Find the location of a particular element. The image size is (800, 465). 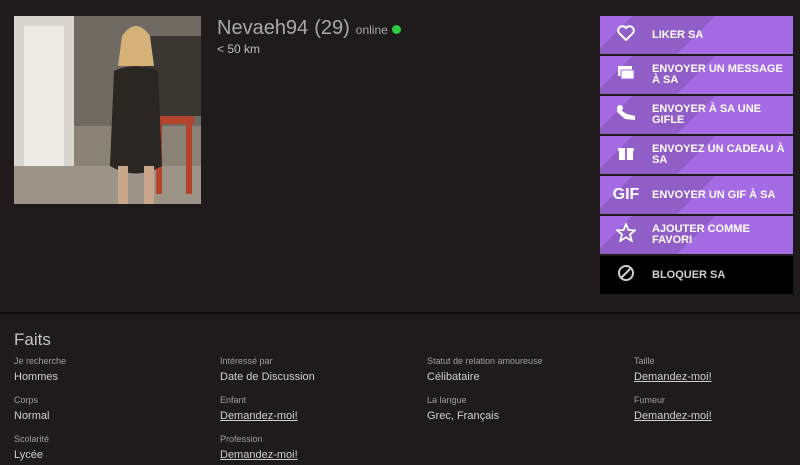

fact-key: Statut de relation amoureuse is located at coordinates (485, 361).